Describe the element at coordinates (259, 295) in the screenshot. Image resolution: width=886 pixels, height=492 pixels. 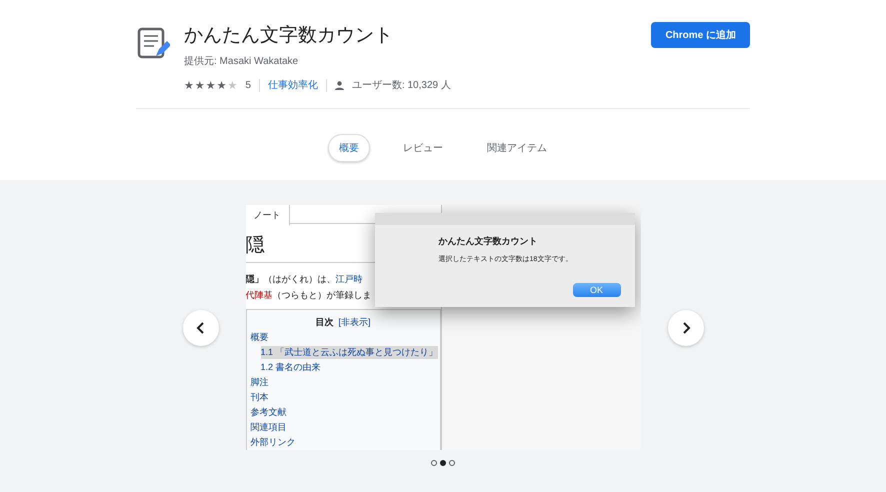
I see `article-text: 代陣基` at that location.